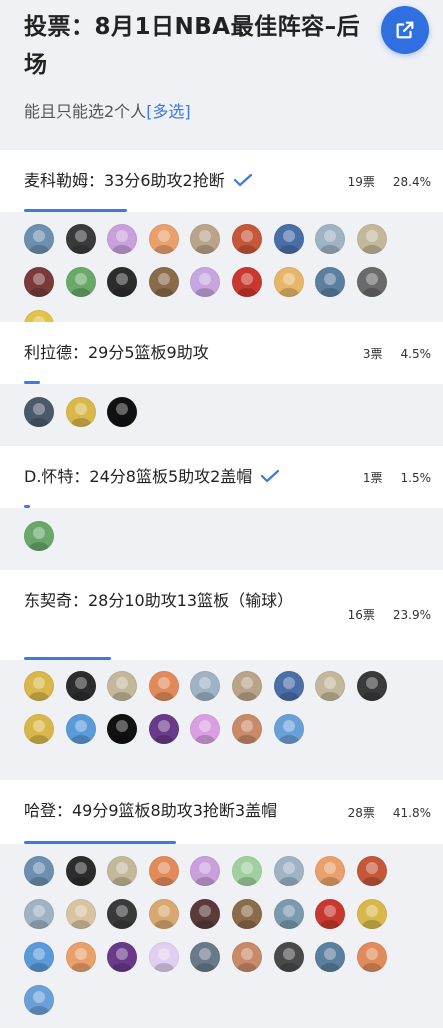 The width and height of the screenshot is (443, 1028). Describe the element at coordinates (192, 46) in the screenshot. I see `page-title: 投票：8月1日NBA最佳阵容–后场` at that location.